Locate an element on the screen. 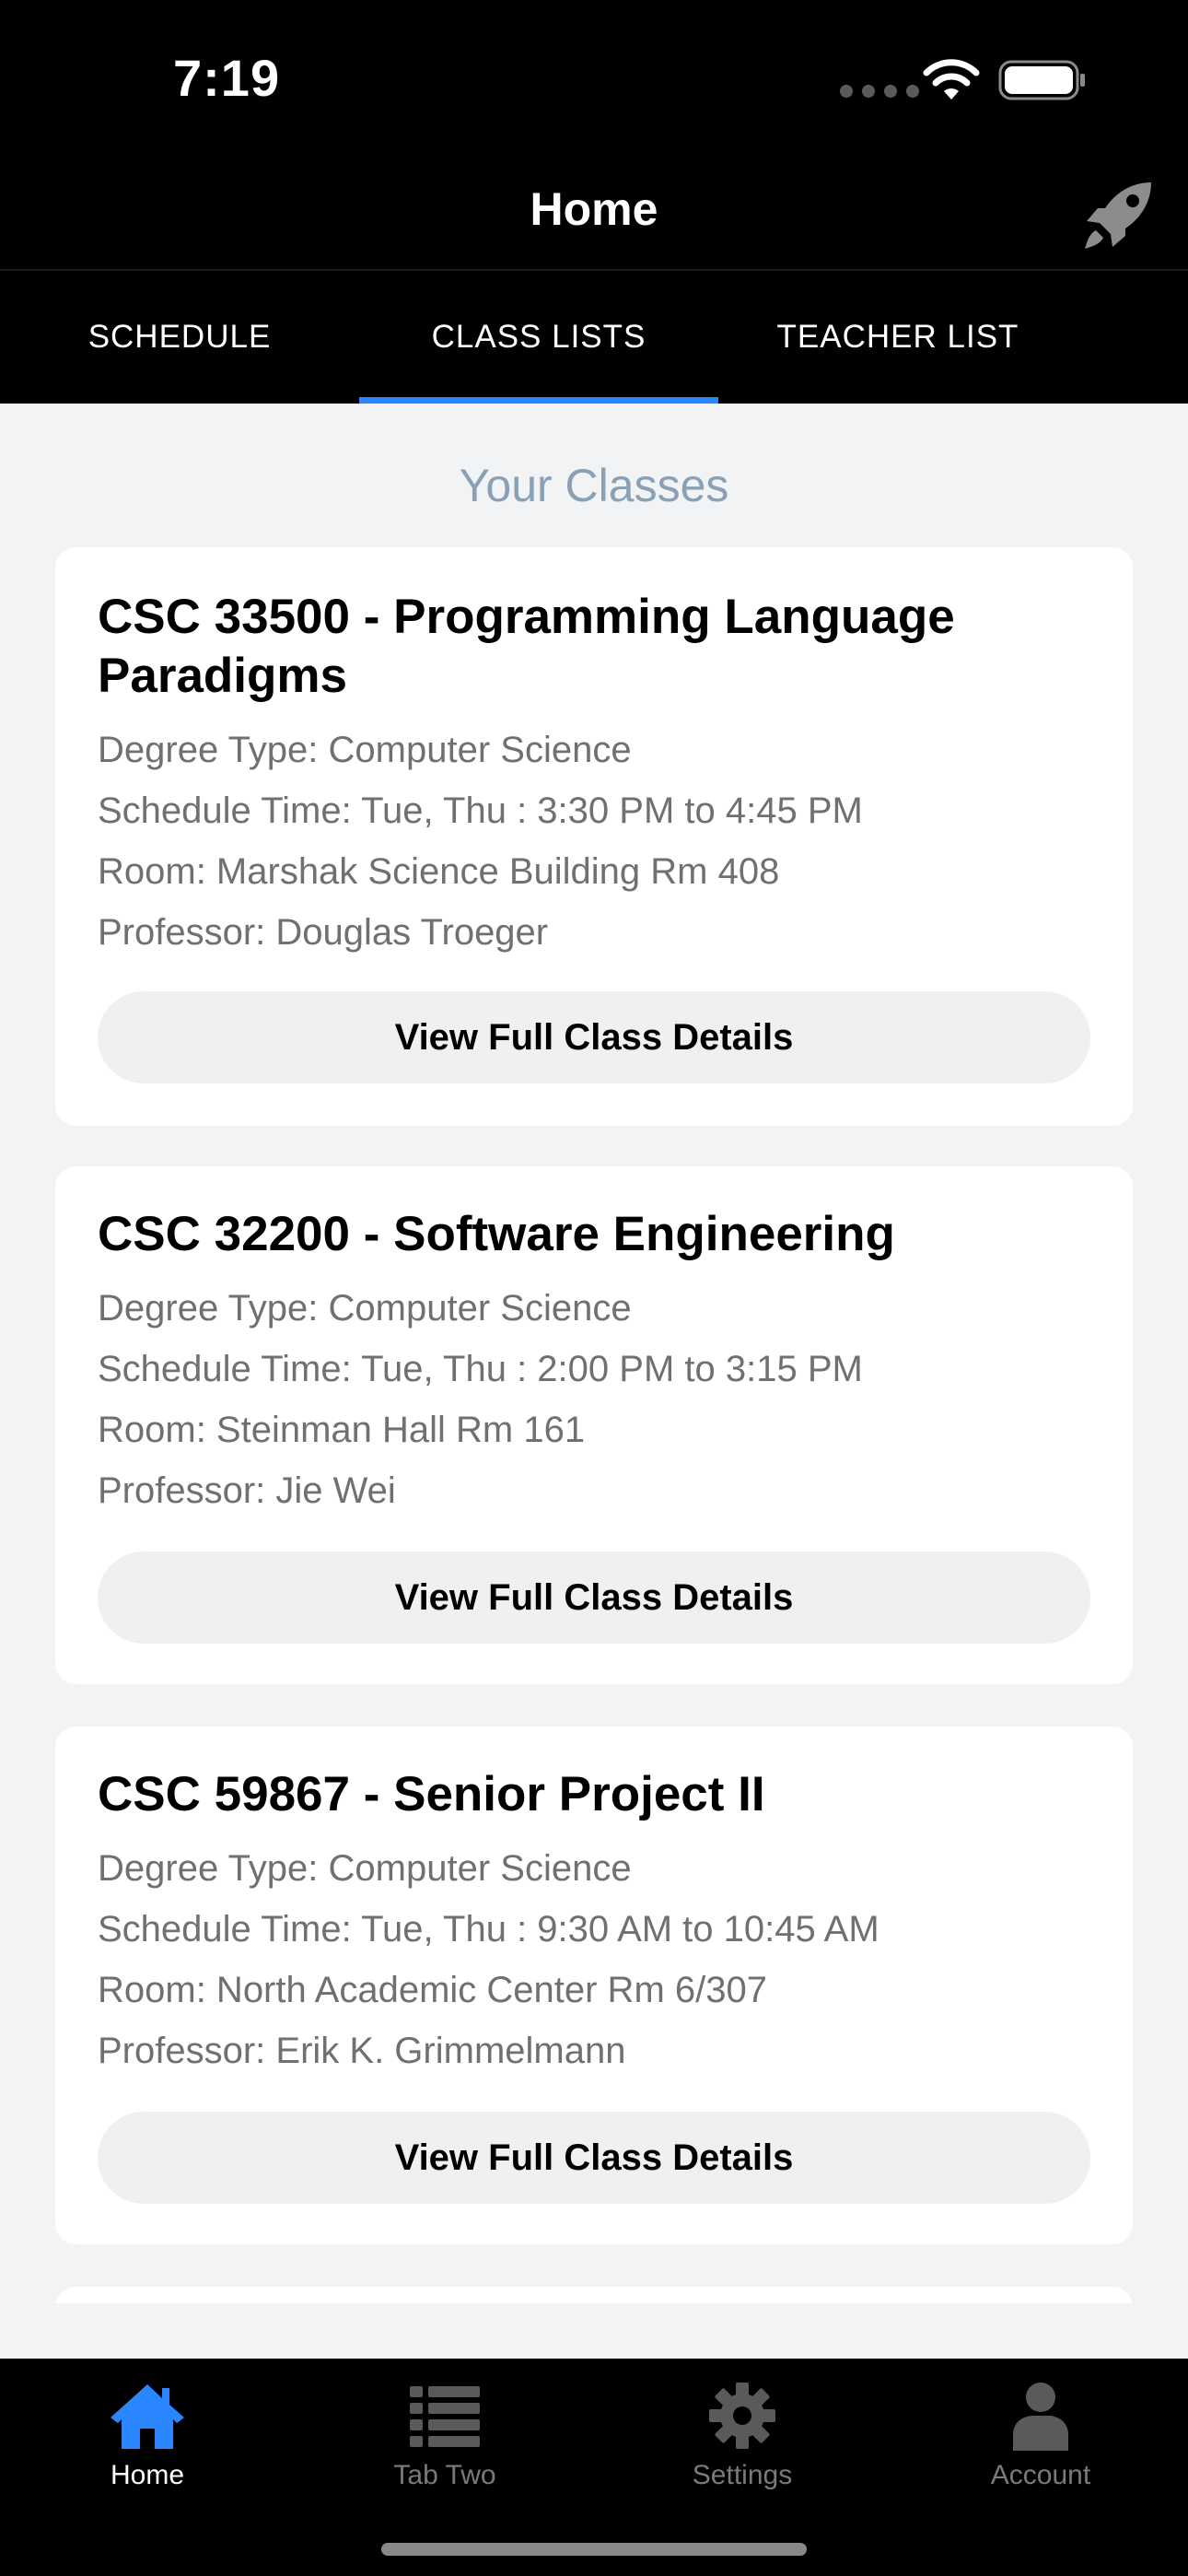 Image resolution: width=1188 pixels, height=2576 pixels. battery-icon is located at coordinates (1041, 80).